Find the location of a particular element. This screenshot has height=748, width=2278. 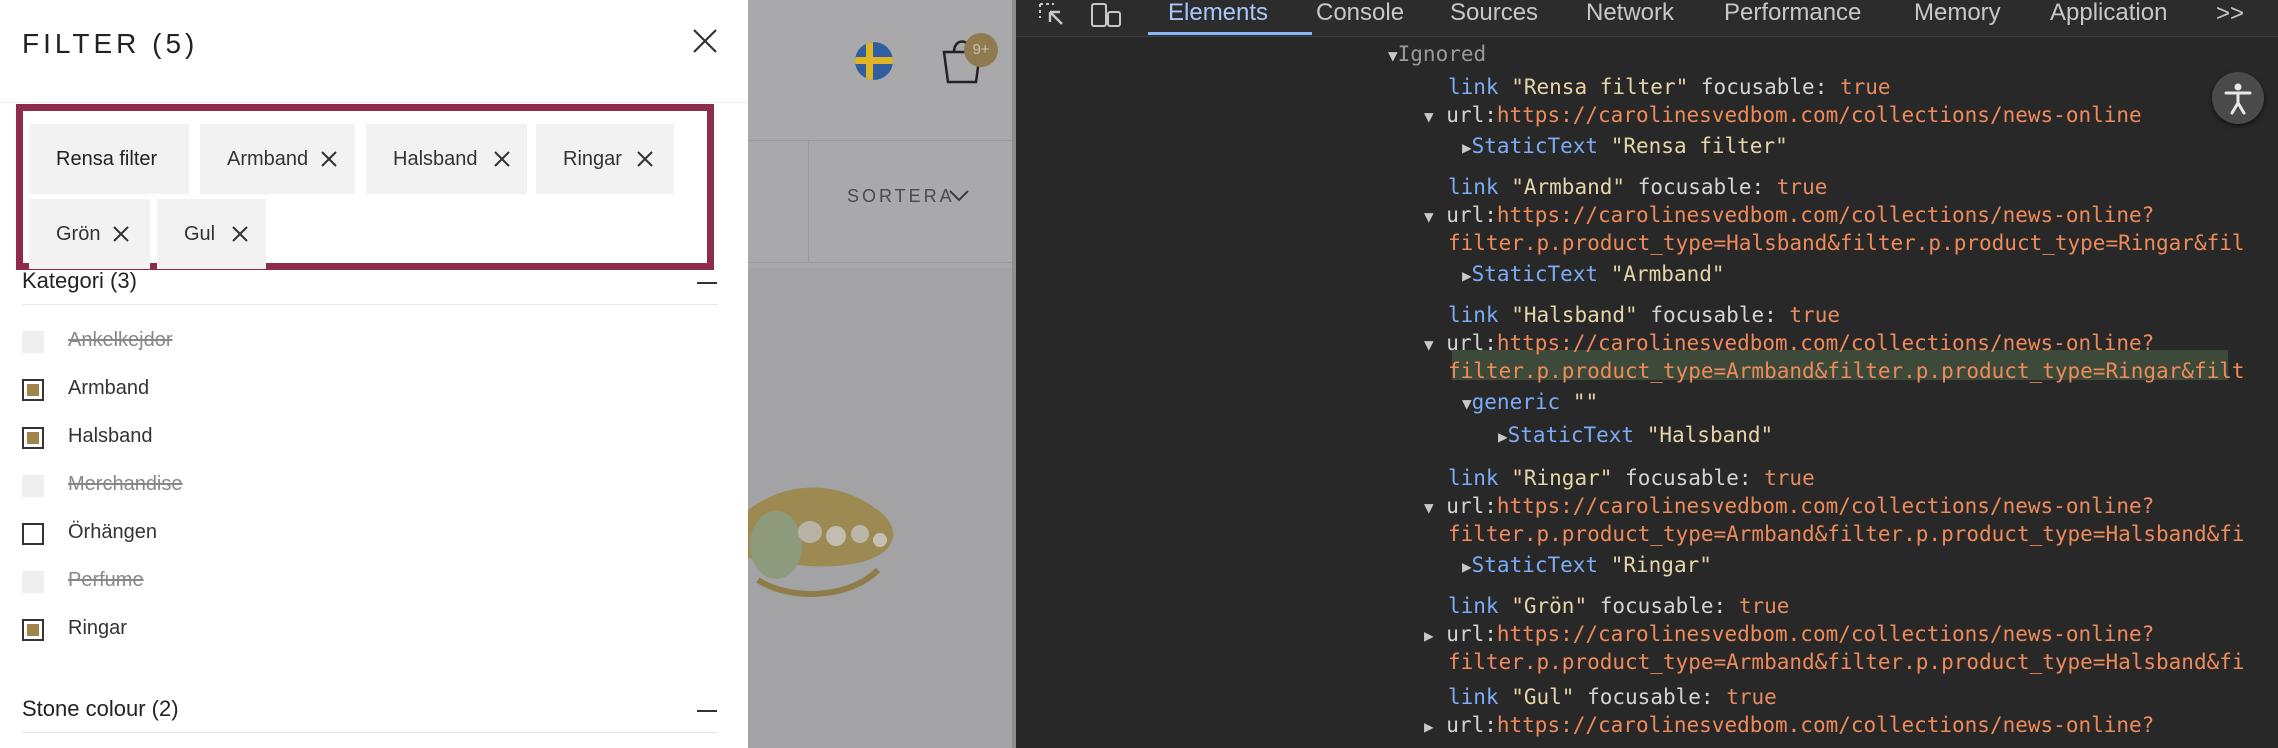

chip-label: Rensa filter is located at coordinates (107, 159).